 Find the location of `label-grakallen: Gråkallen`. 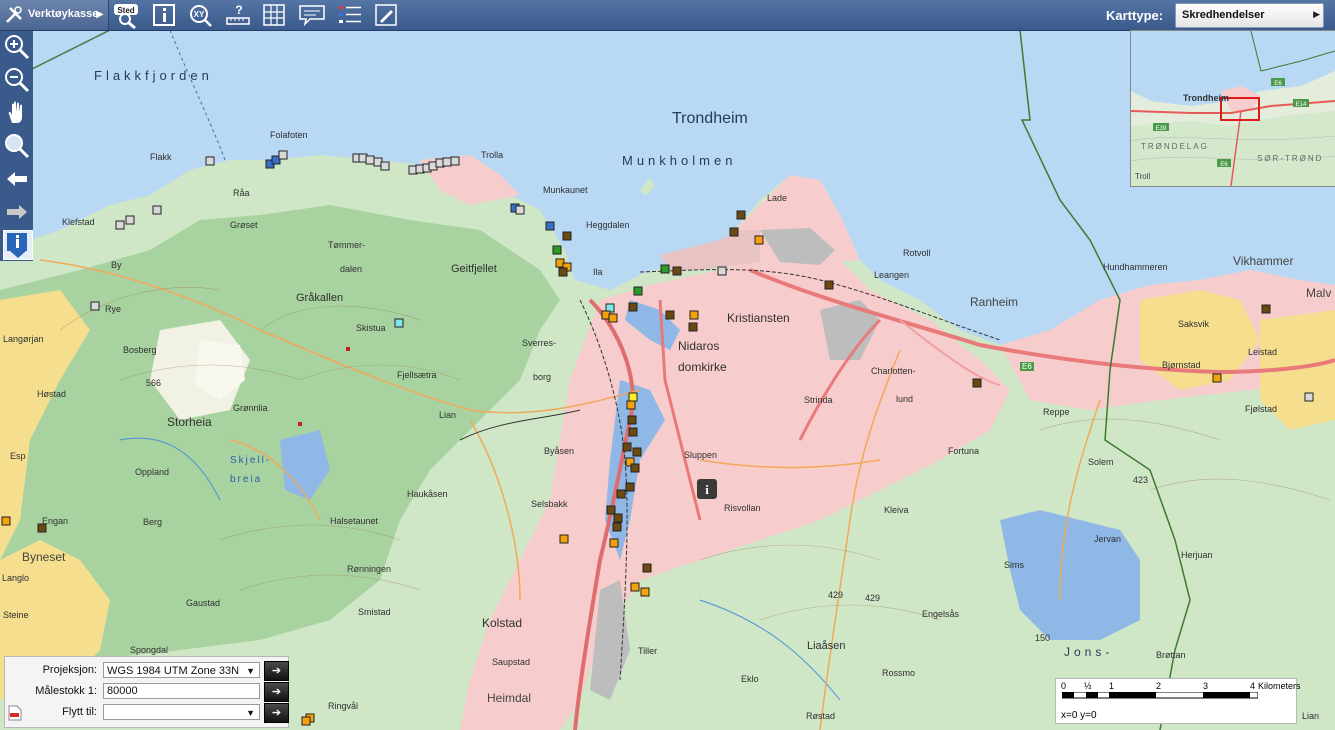

label-grakallen: Gråkallen is located at coordinates (320, 298).